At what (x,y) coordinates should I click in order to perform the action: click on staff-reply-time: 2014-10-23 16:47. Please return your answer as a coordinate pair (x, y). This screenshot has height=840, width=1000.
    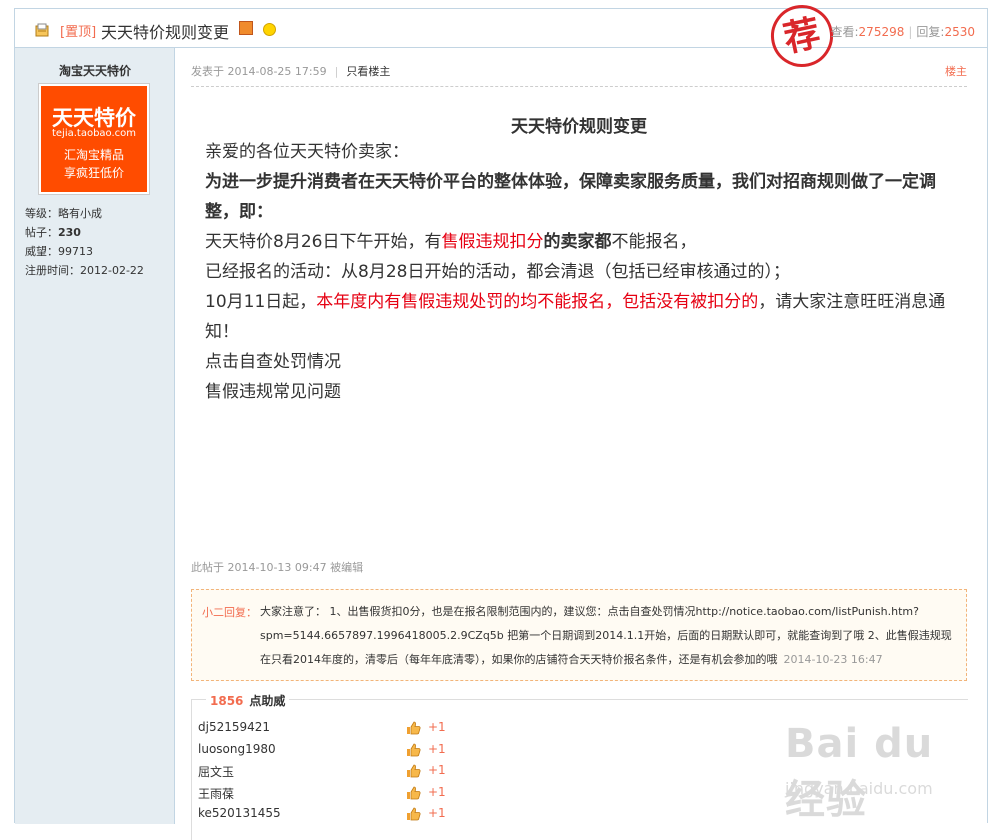
    Looking at the image, I should click on (833, 659).